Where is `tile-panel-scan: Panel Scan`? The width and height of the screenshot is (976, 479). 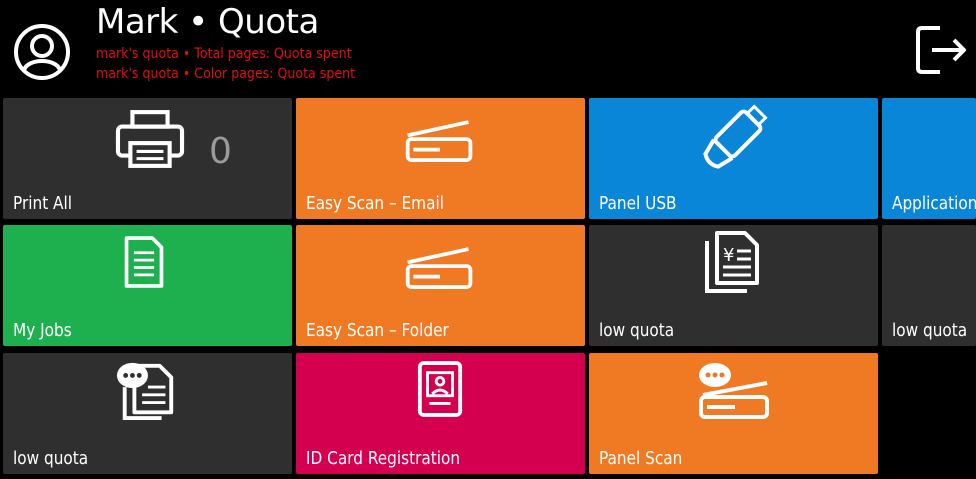
tile-panel-scan: Panel Scan is located at coordinates (733, 413).